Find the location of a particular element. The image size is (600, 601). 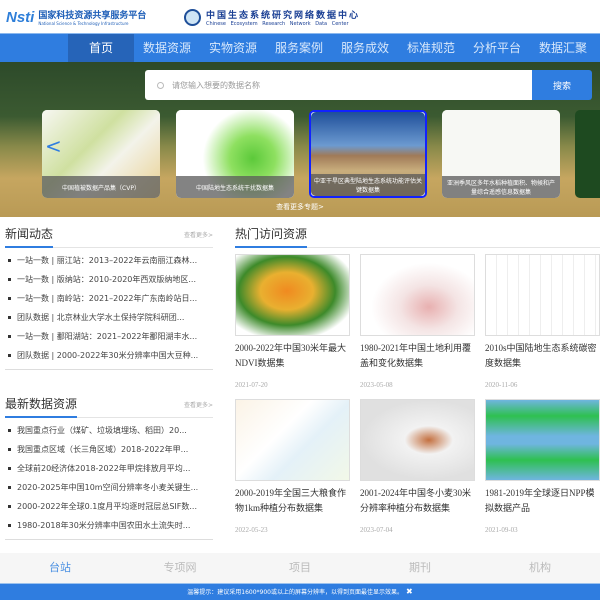

footer-tab-stations: 台站 is located at coordinates (60, 568).